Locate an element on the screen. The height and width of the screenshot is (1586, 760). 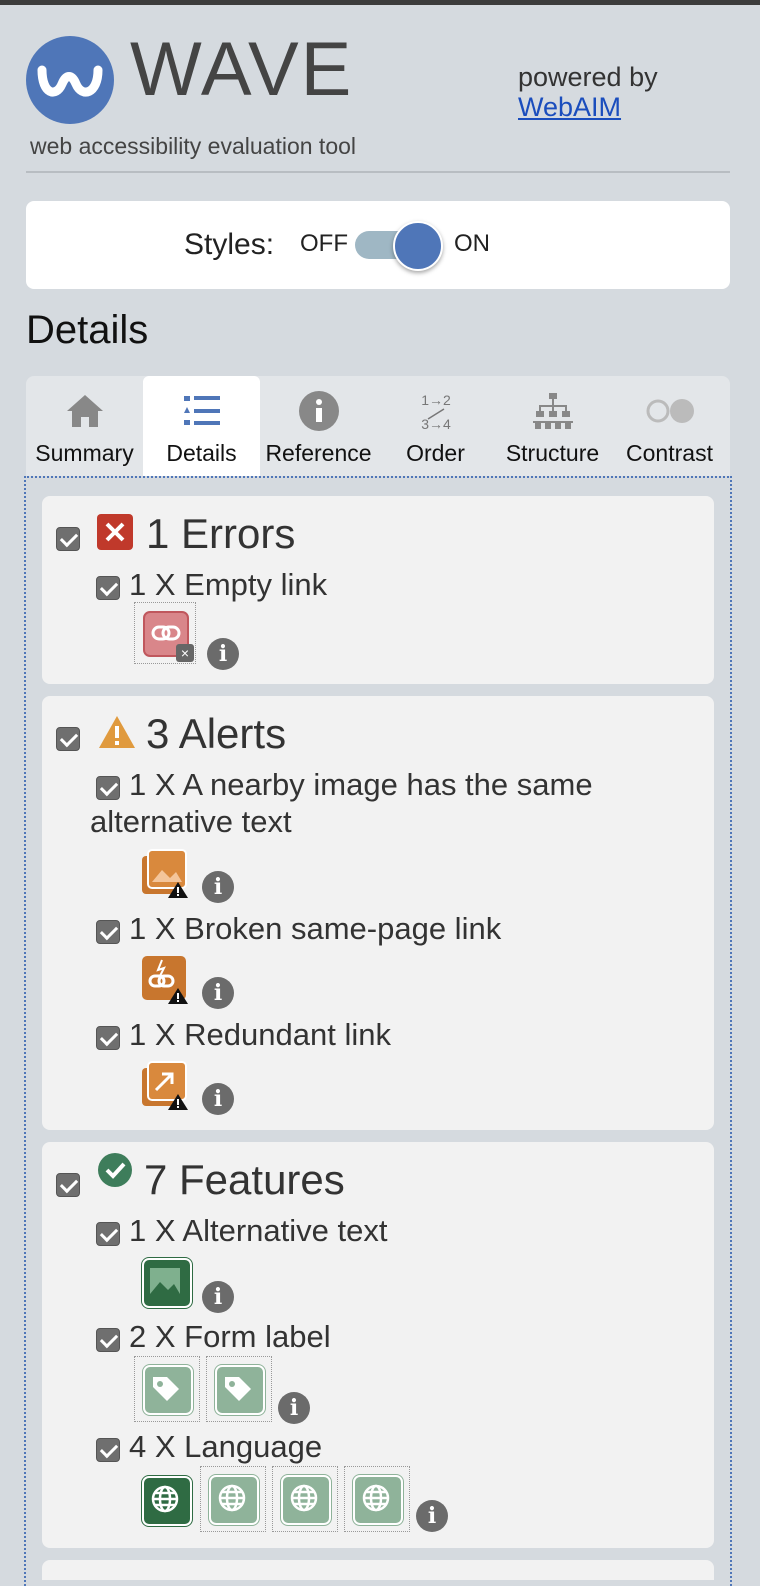
tab-label: Reference is located at coordinates (318, 453).